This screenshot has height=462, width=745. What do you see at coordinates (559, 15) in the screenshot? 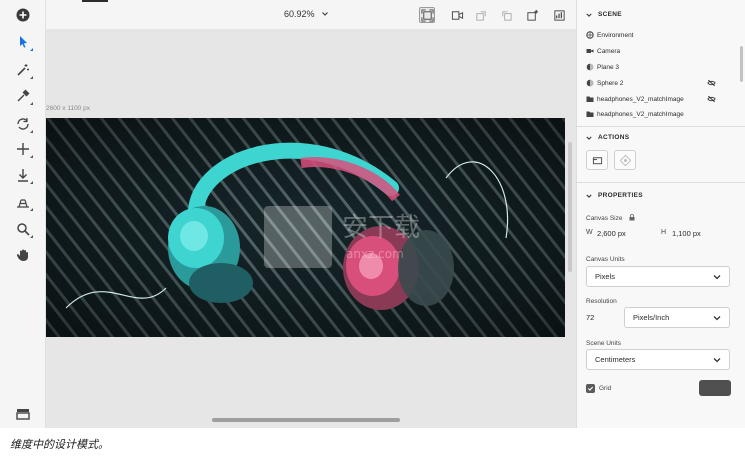
I see `render-icon` at bounding box center [559, 15].